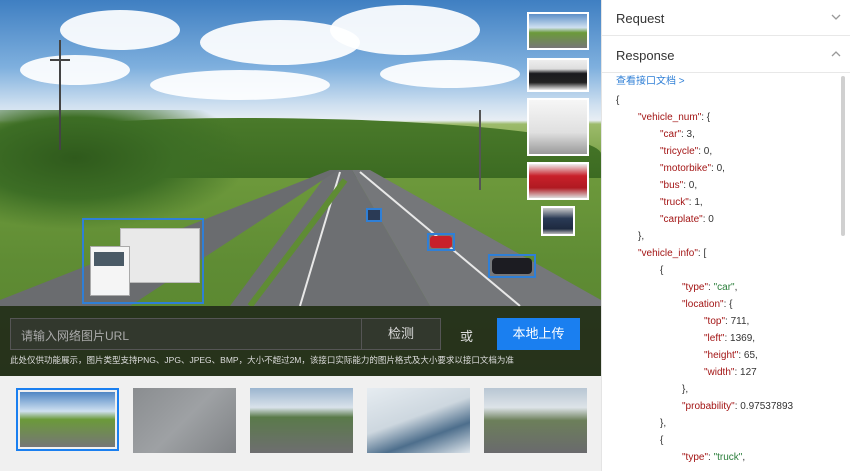 The width and height of the screenshot is (850, 471). Describe the element at coordinates (721, 355) in the screenshot. I see `json-key: "height"` at that location.